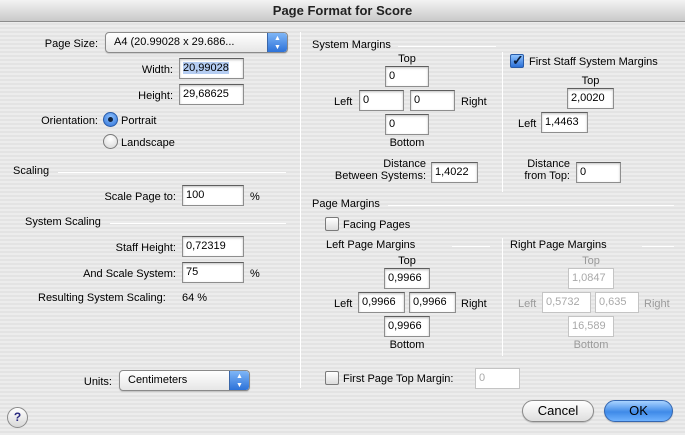 This screenshot has height=435, width=685. I want to click on and-scale-label: And Scale System:, so click(129, 274).